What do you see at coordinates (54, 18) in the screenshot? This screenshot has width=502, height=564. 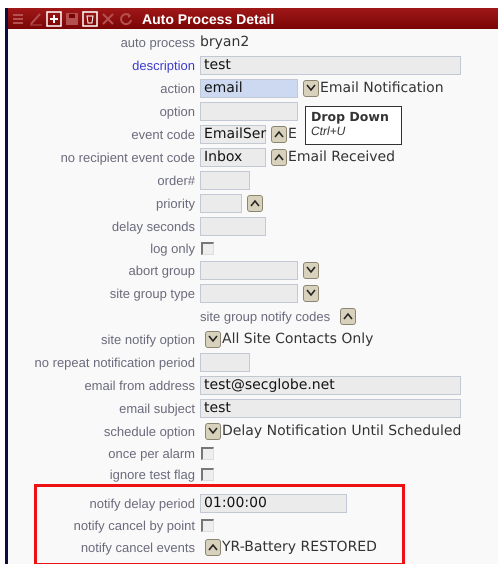 I see `add-icon` at bounding box center [54, 18].